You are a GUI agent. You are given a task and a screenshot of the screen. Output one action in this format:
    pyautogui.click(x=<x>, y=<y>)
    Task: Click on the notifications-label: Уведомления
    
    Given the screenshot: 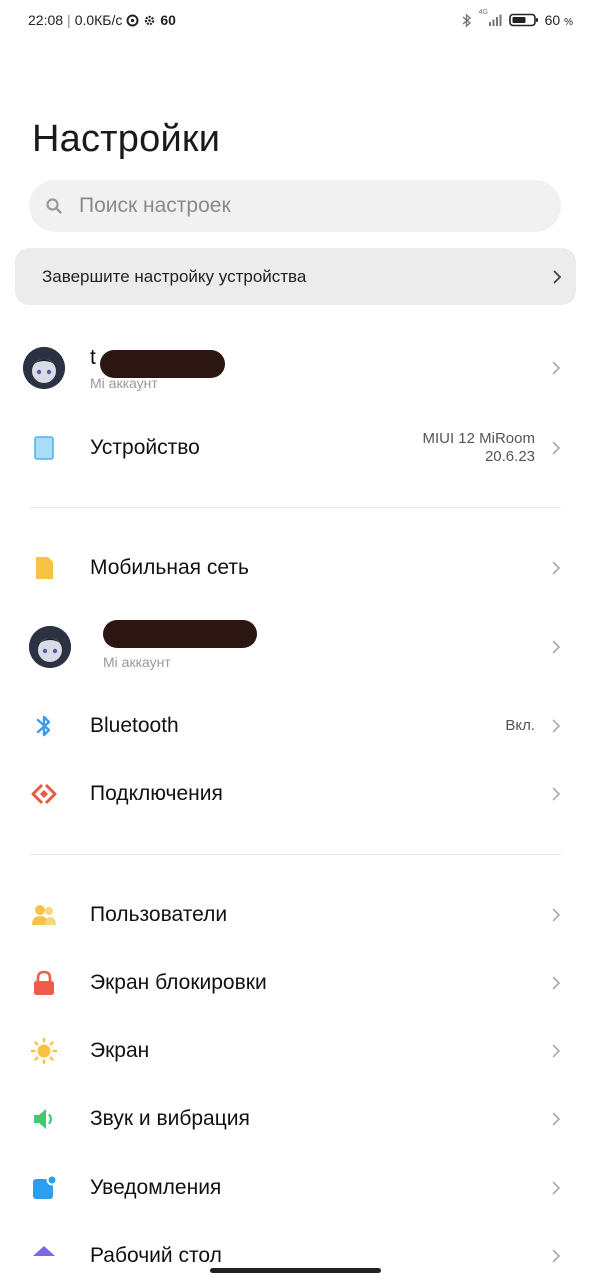 What is the action you would take?
    pyautogui.click(x=156, y=1187)
    